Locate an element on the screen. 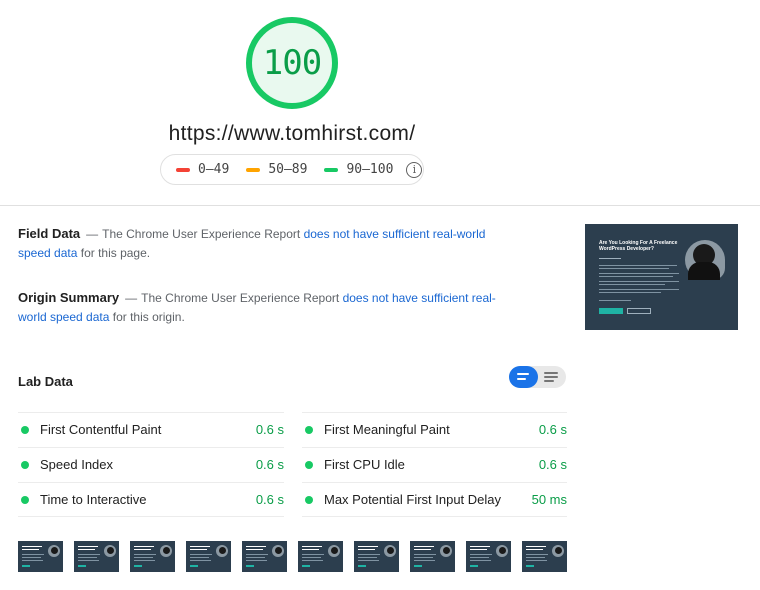 This screenshot has width=760, height=590. metric-first-meaningful-paint: First Meaningful Paint 0.6 s is located at coordinates (434, 429).